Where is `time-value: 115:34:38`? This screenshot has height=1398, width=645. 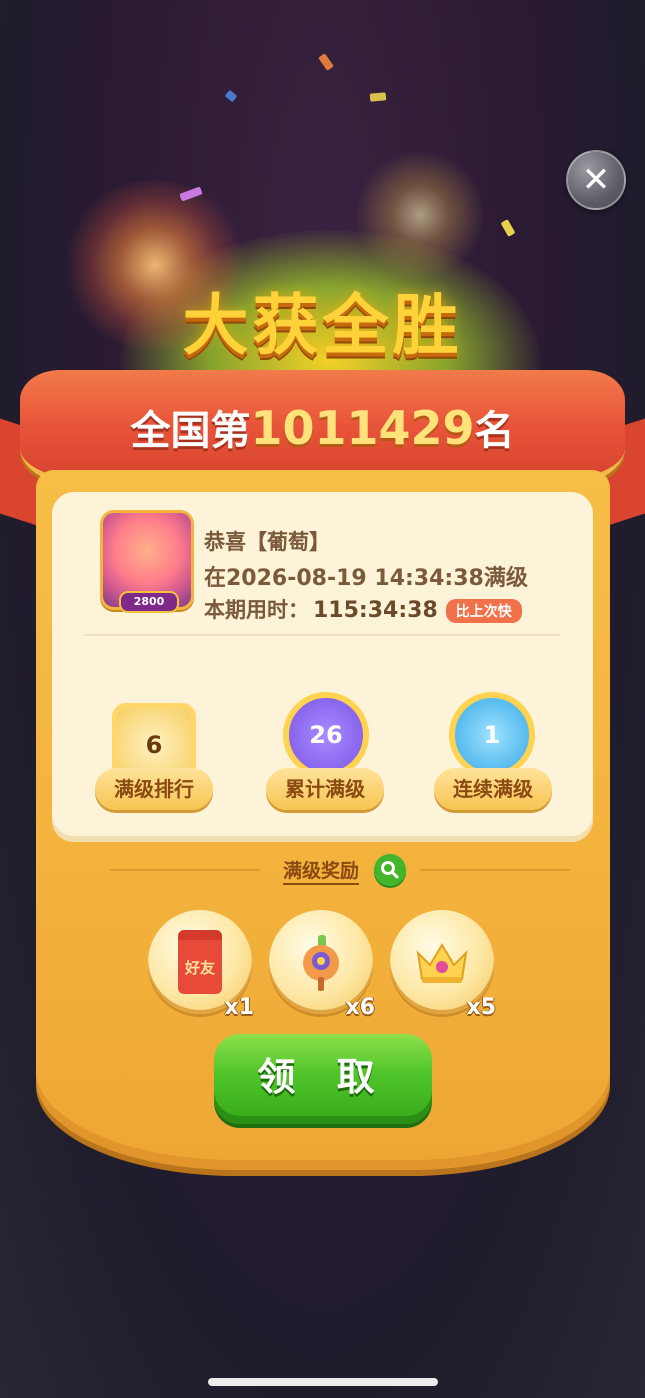
time-value: 115:34:38 is located at coordinates (375, 610).